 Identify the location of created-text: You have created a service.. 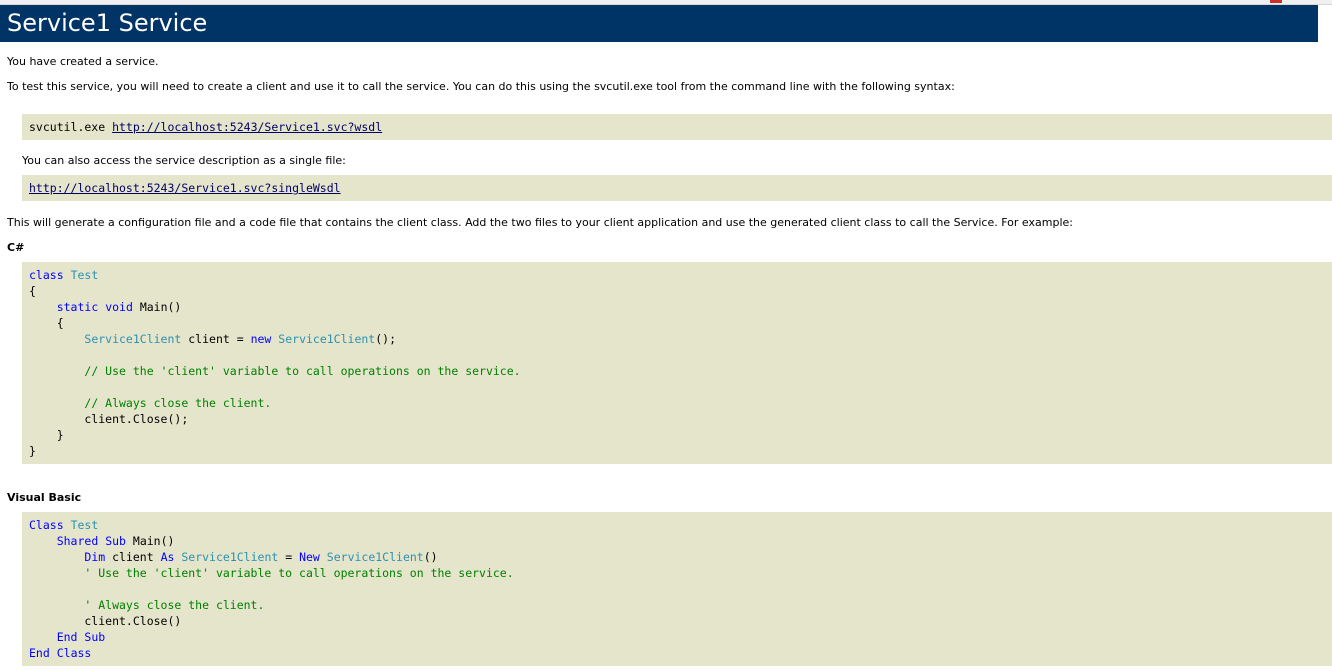
(83, 61).